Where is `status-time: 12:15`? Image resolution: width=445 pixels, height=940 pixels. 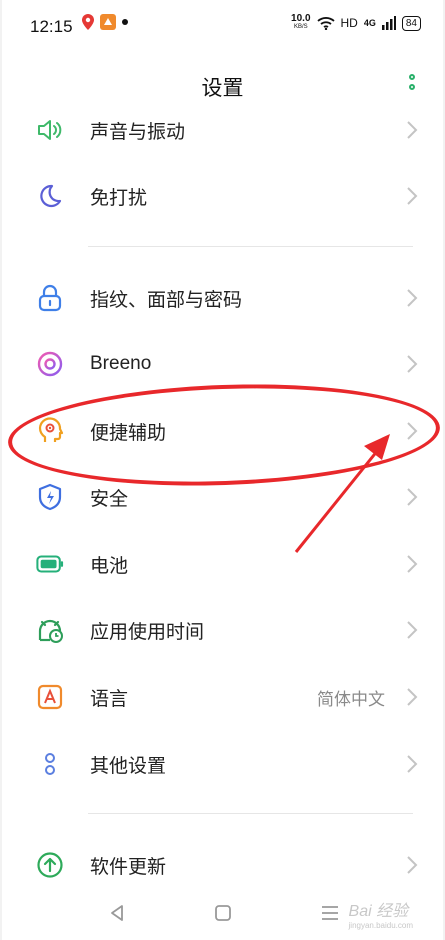
status-time: 12:15 is located at coordinates (51, 26).